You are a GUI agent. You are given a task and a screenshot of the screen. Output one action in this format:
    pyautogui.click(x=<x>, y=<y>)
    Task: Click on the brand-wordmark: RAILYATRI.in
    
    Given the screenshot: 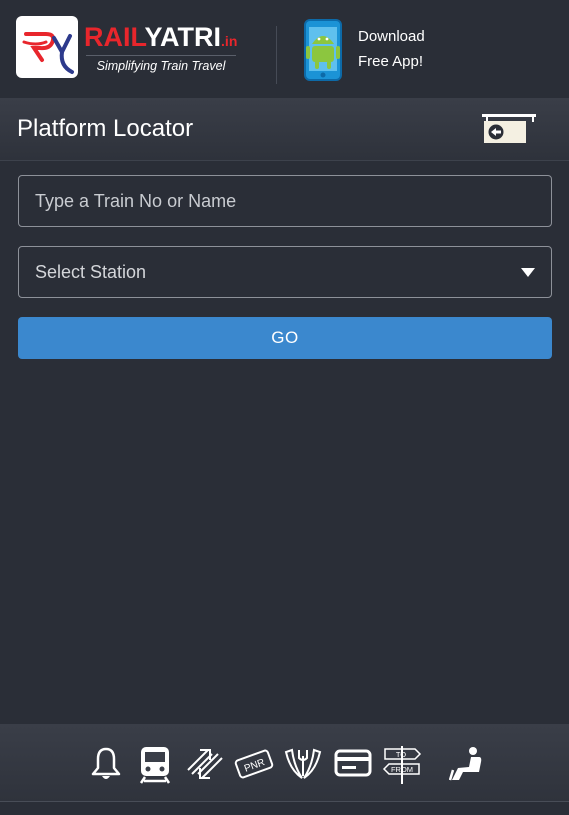 What is the action you would take?
    pyautogui.click(x=160, y=39)
    